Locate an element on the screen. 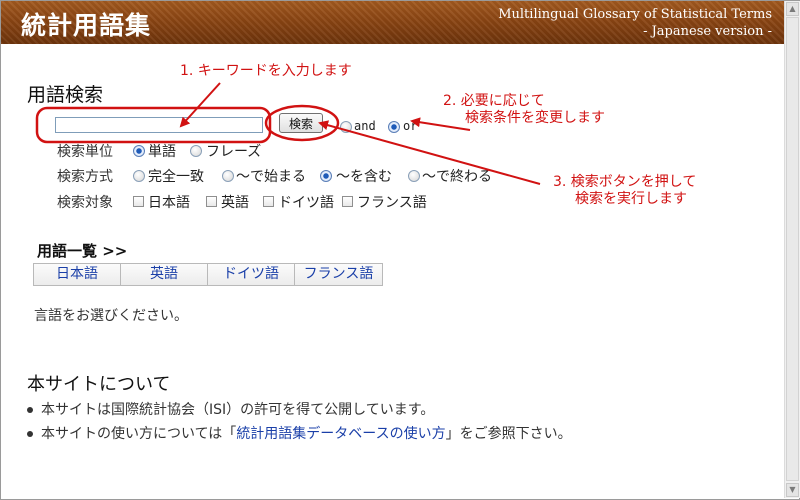  about-bullet-1-text: 本サイトは国際統計協会（ISI）の許可を得て公開しています。 is located at coordinates (238, 410).